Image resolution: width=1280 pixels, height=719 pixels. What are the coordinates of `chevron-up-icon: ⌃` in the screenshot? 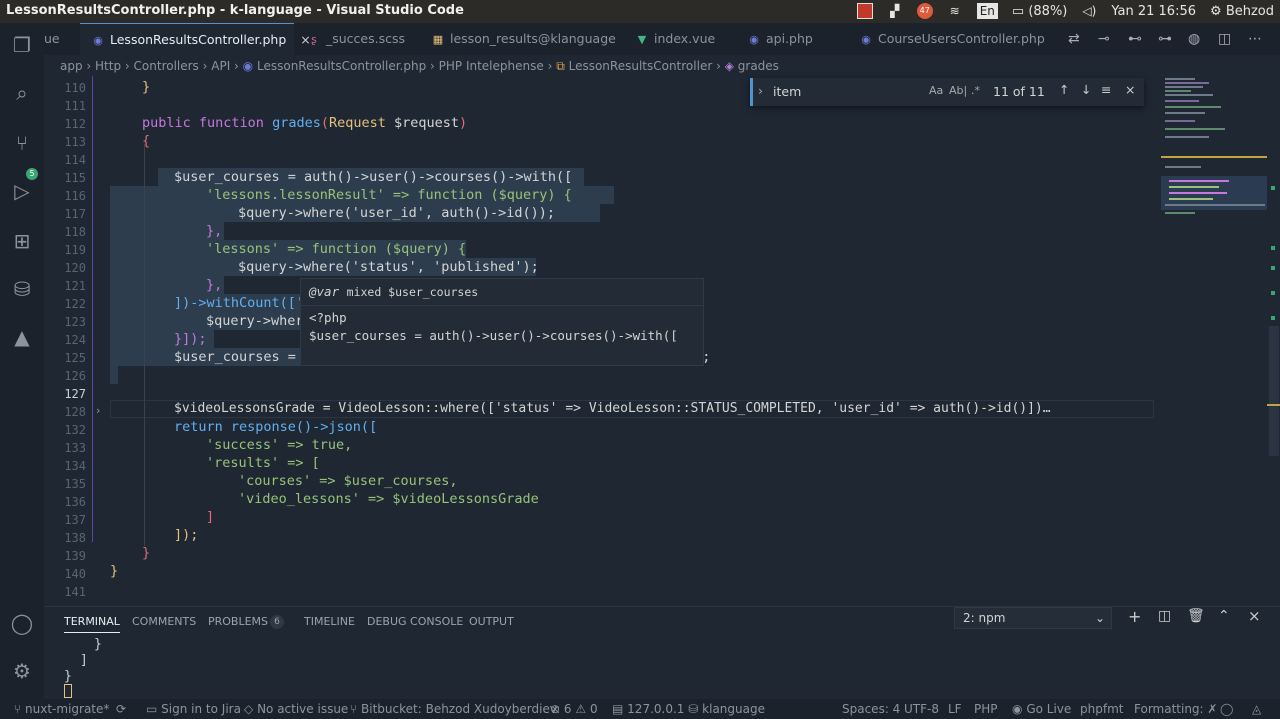 It's located at (1224, 616).